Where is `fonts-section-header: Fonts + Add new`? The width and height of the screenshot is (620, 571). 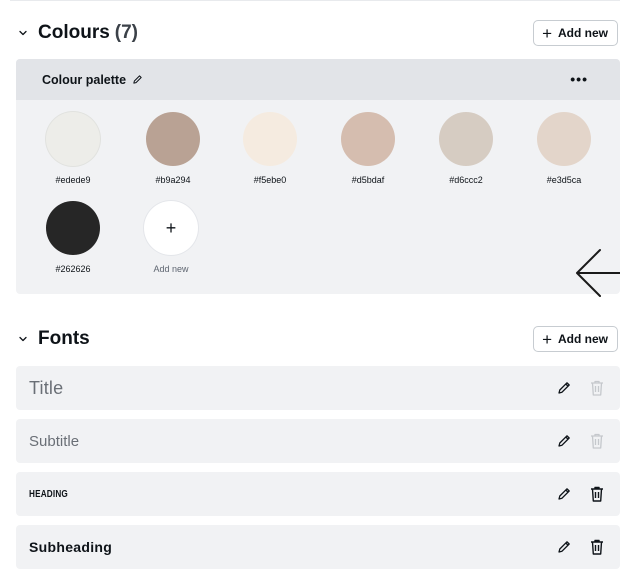
fonts-section-header: Fonts + Add new is located at coordinates (319, 339).